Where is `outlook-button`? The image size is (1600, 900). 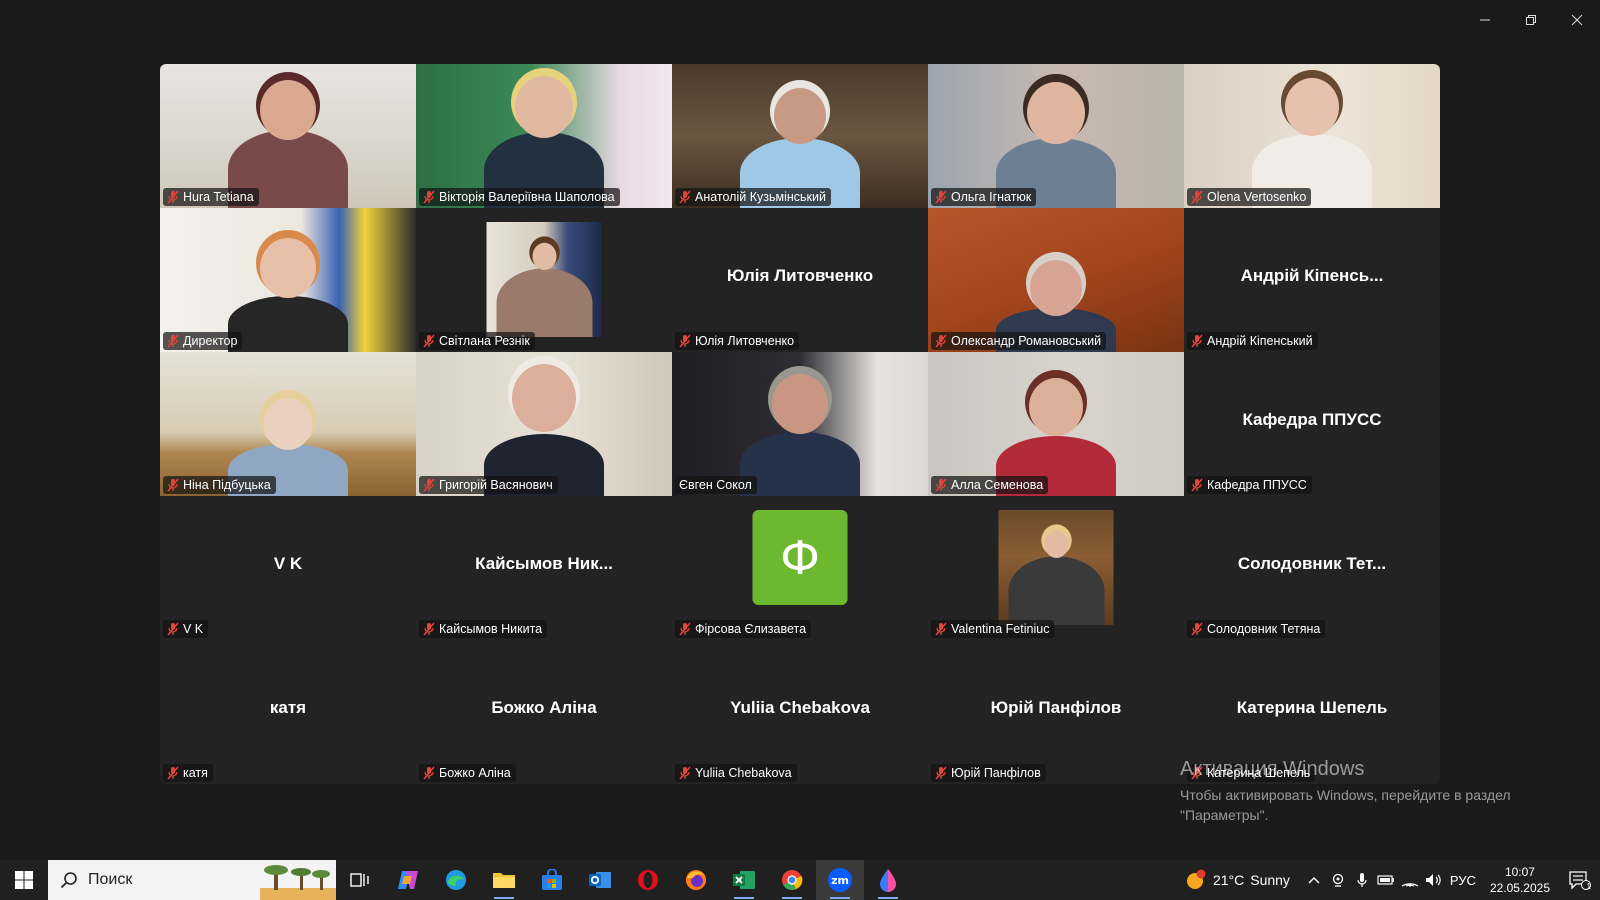
outlook-button is located at coordinates (600, 880).